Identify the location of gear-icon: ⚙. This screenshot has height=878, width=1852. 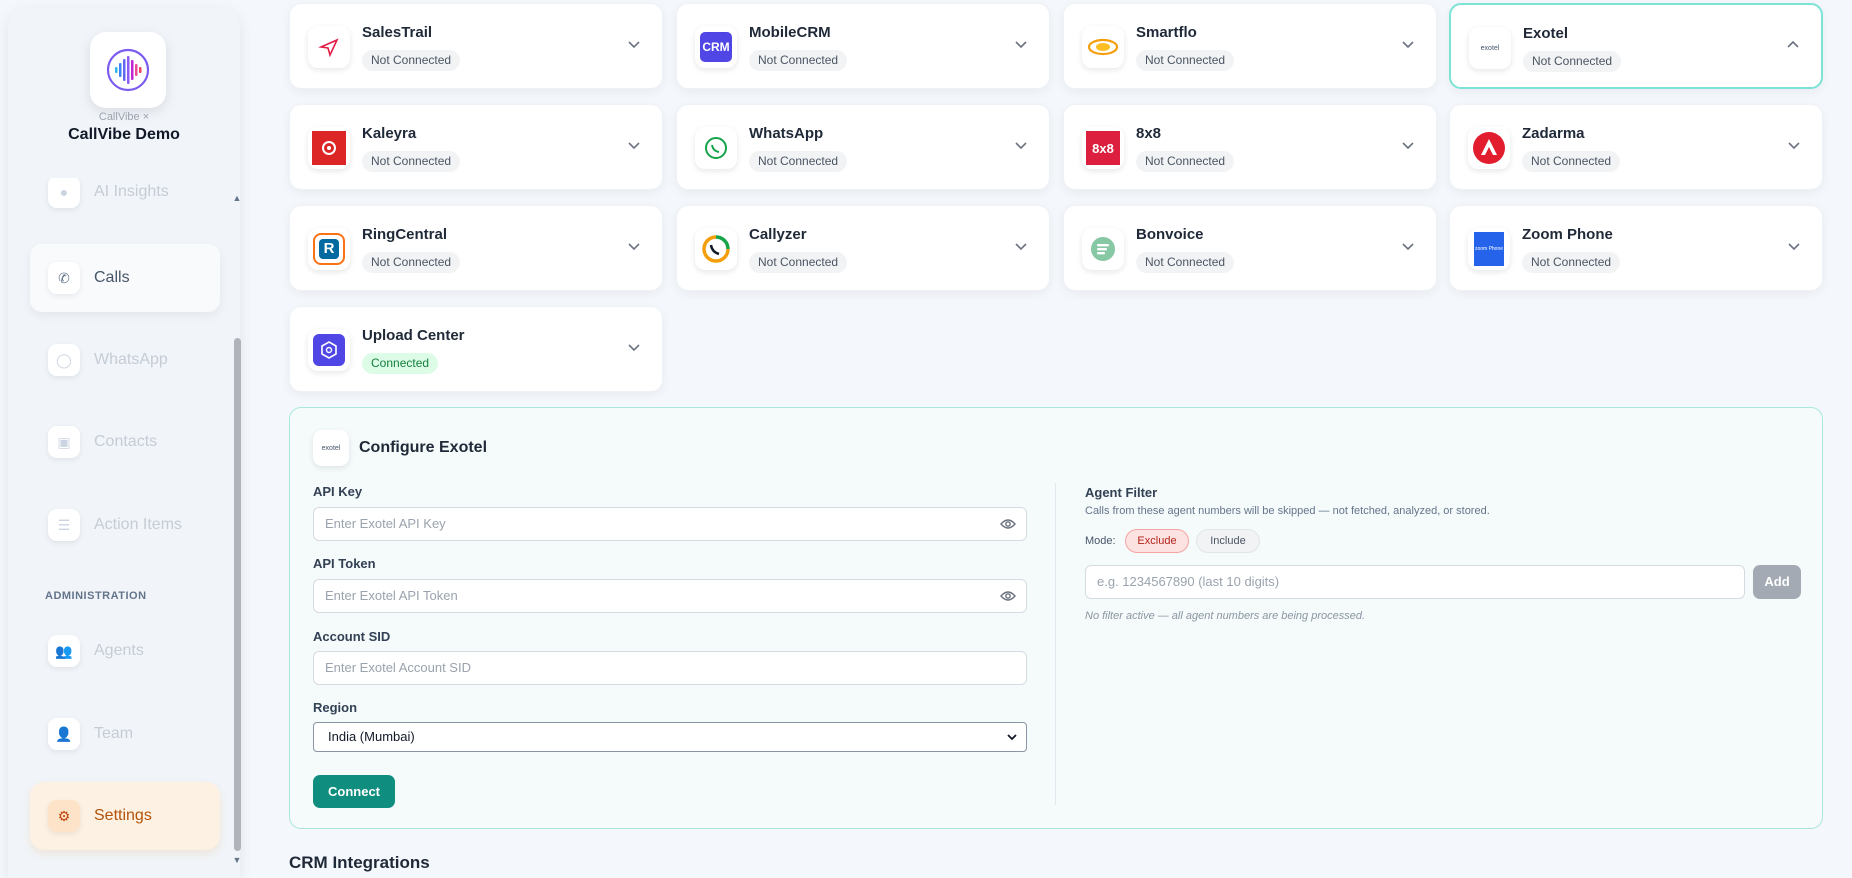
(64, 816).